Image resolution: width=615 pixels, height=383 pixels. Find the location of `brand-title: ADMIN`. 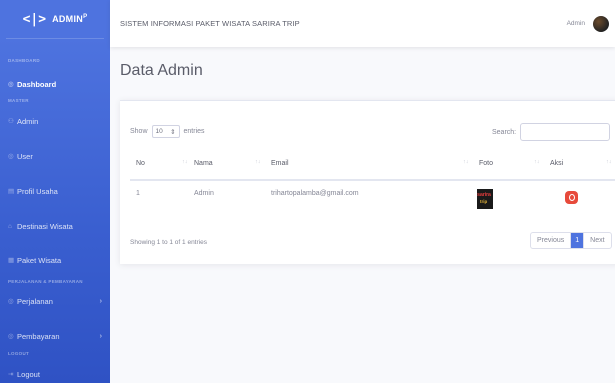

brand-title: ADMIN is located at coordinates (68, 19).